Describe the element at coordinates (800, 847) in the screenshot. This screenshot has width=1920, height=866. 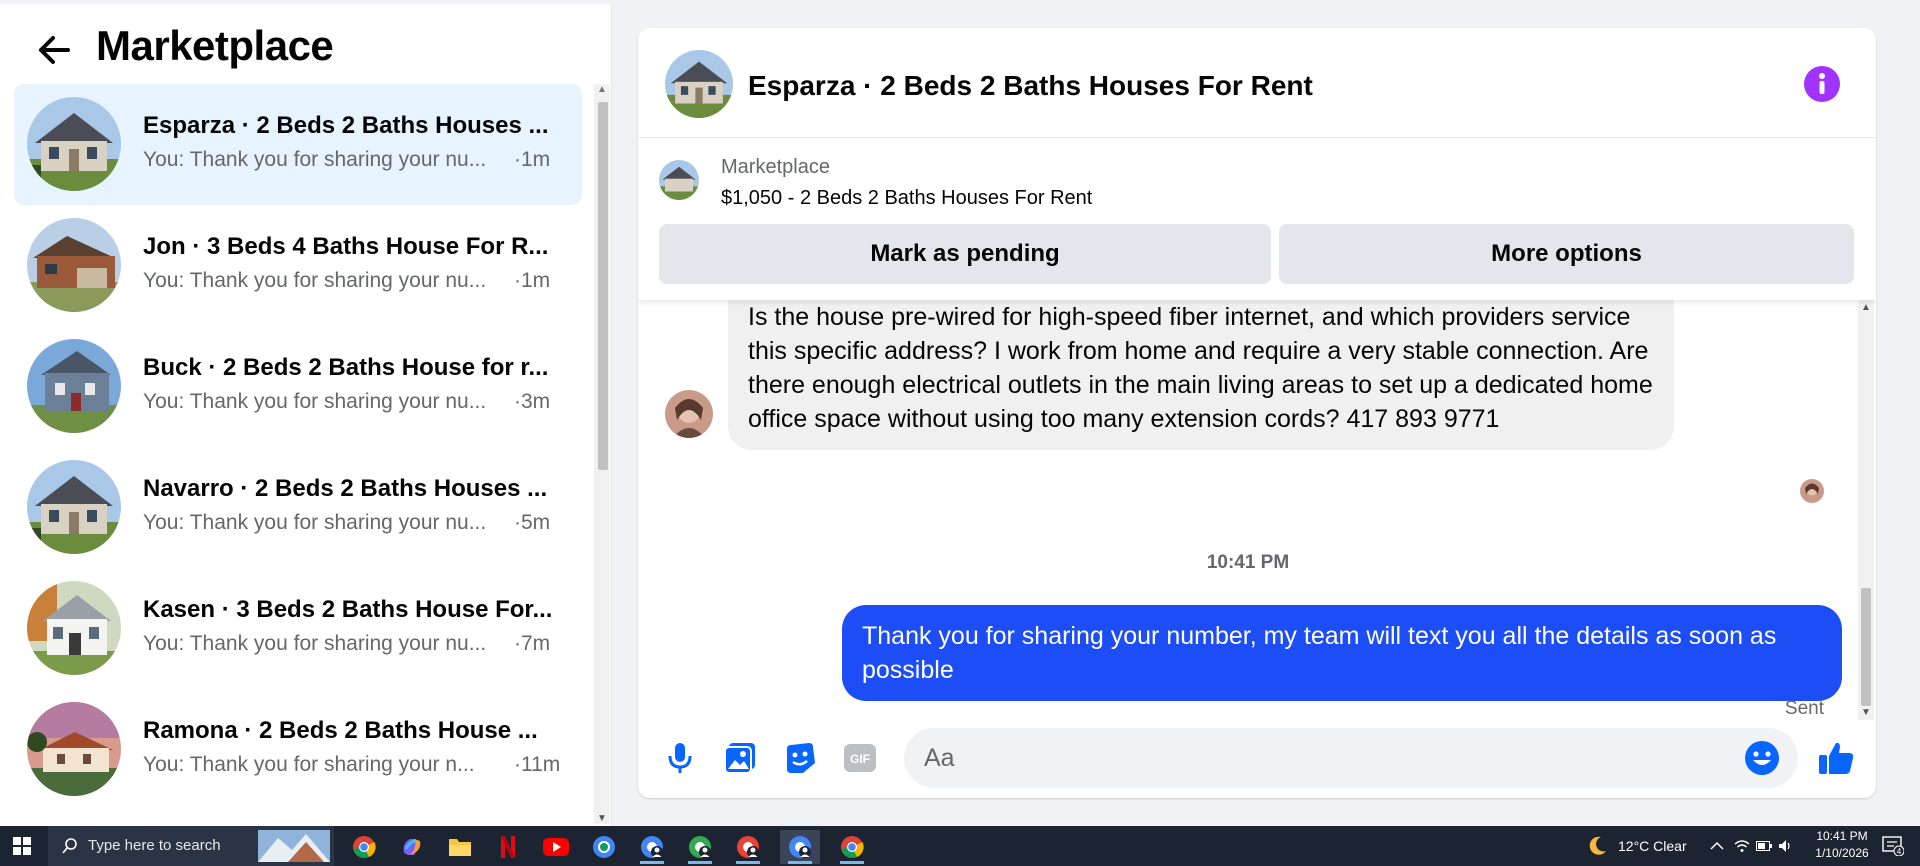
I see `chrome-active-window-taskbar-button` at that location.